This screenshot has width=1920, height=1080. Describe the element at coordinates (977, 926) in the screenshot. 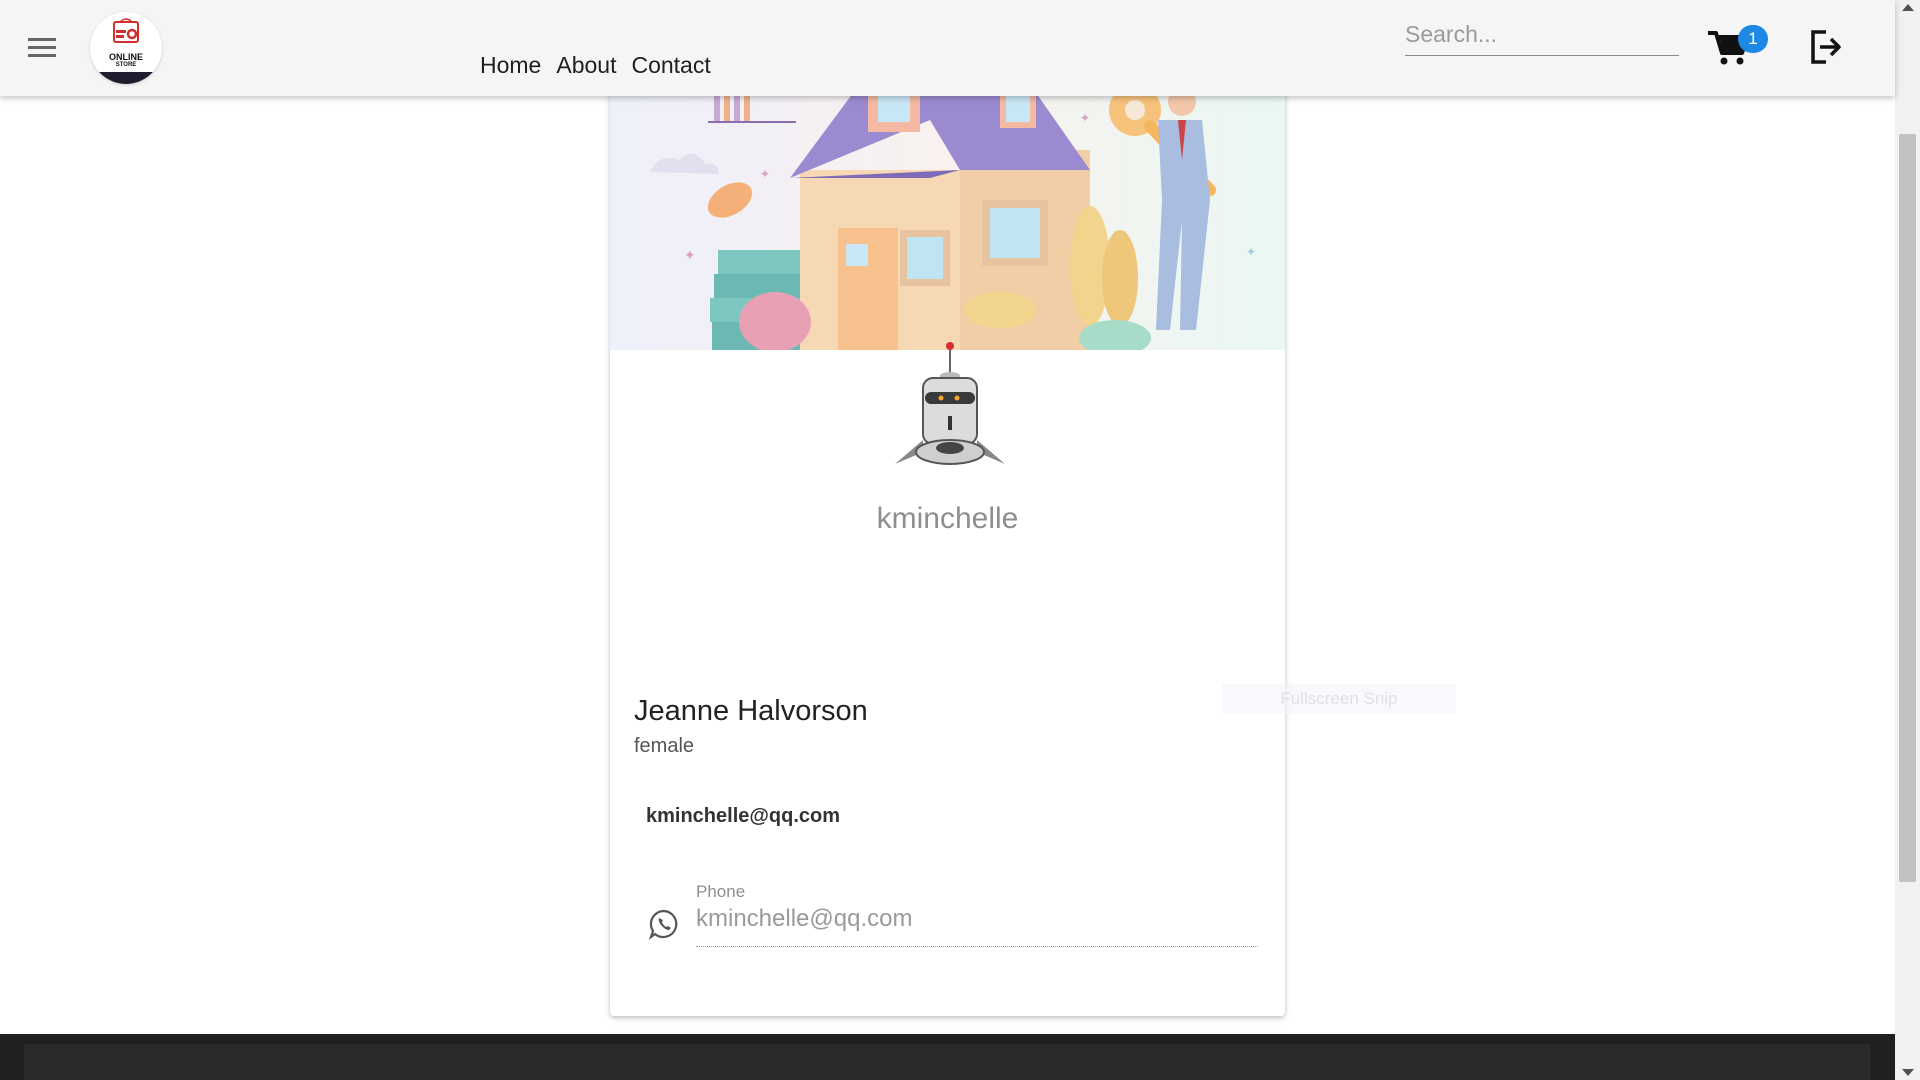

I see `phone-field: kminchelle@qq.com` at that location.